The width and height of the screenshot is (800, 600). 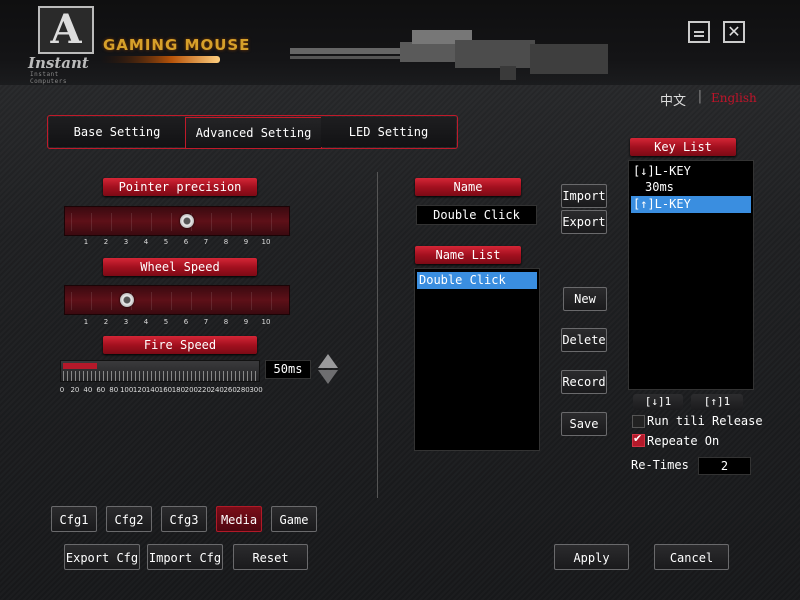 What do you see at coordinates (591, 557) in the screenshot?
I see `apply-button: Apply` at bounding box center [591, 557].